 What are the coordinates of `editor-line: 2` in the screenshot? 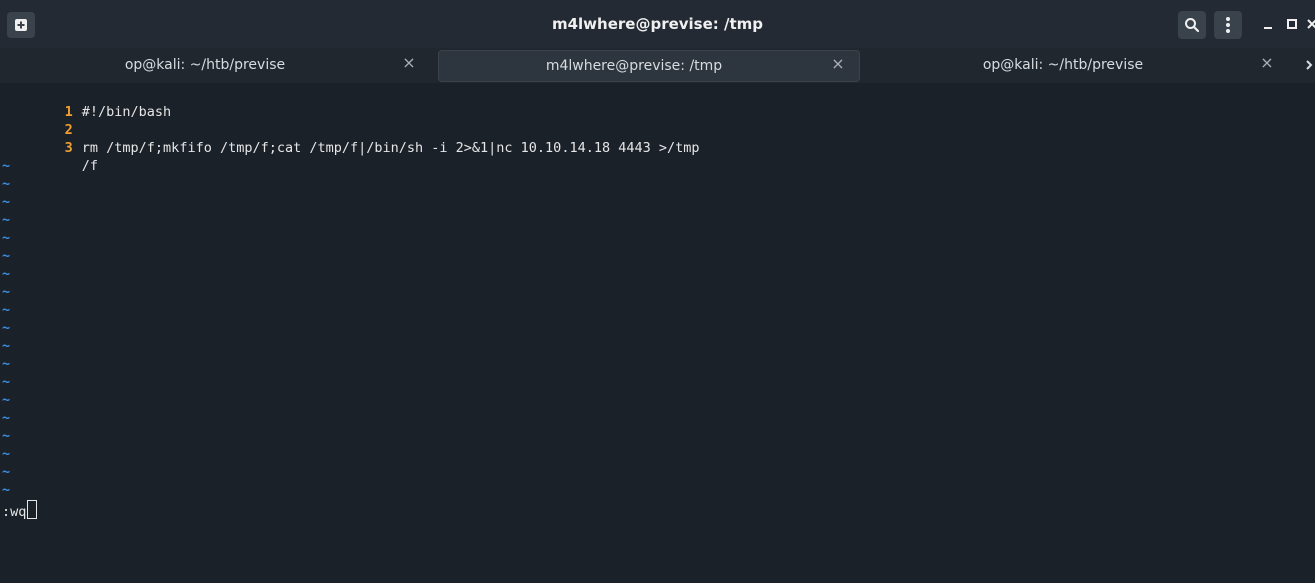 It's located at (41, 120).